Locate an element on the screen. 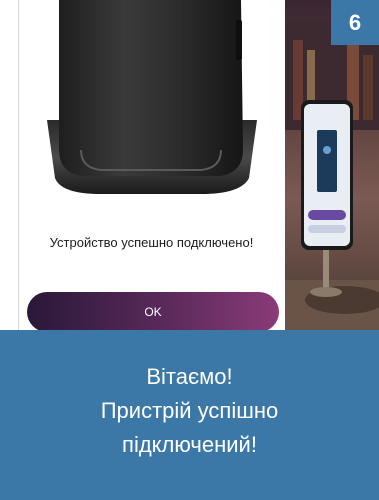 The height and width of the screenshot is (500, 379). caption-line-3: підключений! is located at coordinates (189, 444).